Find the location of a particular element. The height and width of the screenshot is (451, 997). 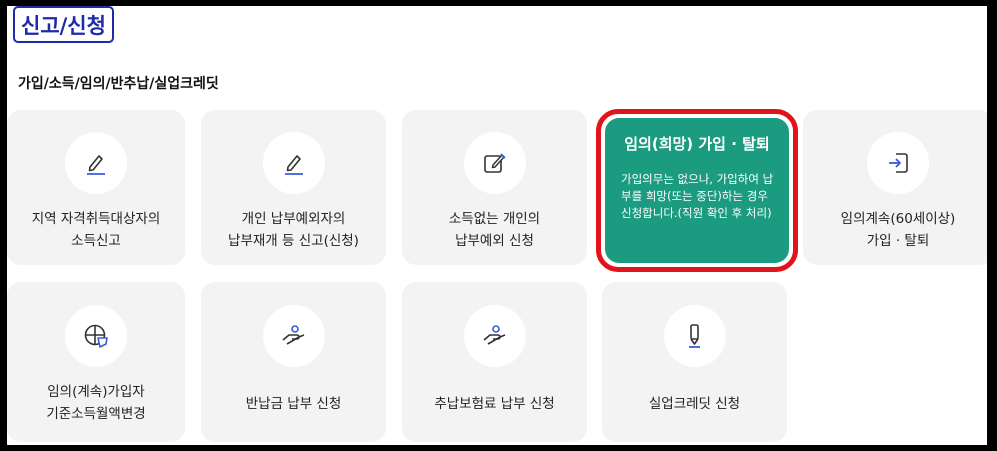

card-label: 반납금 납부 신청 is located at coordinates (293, 404).